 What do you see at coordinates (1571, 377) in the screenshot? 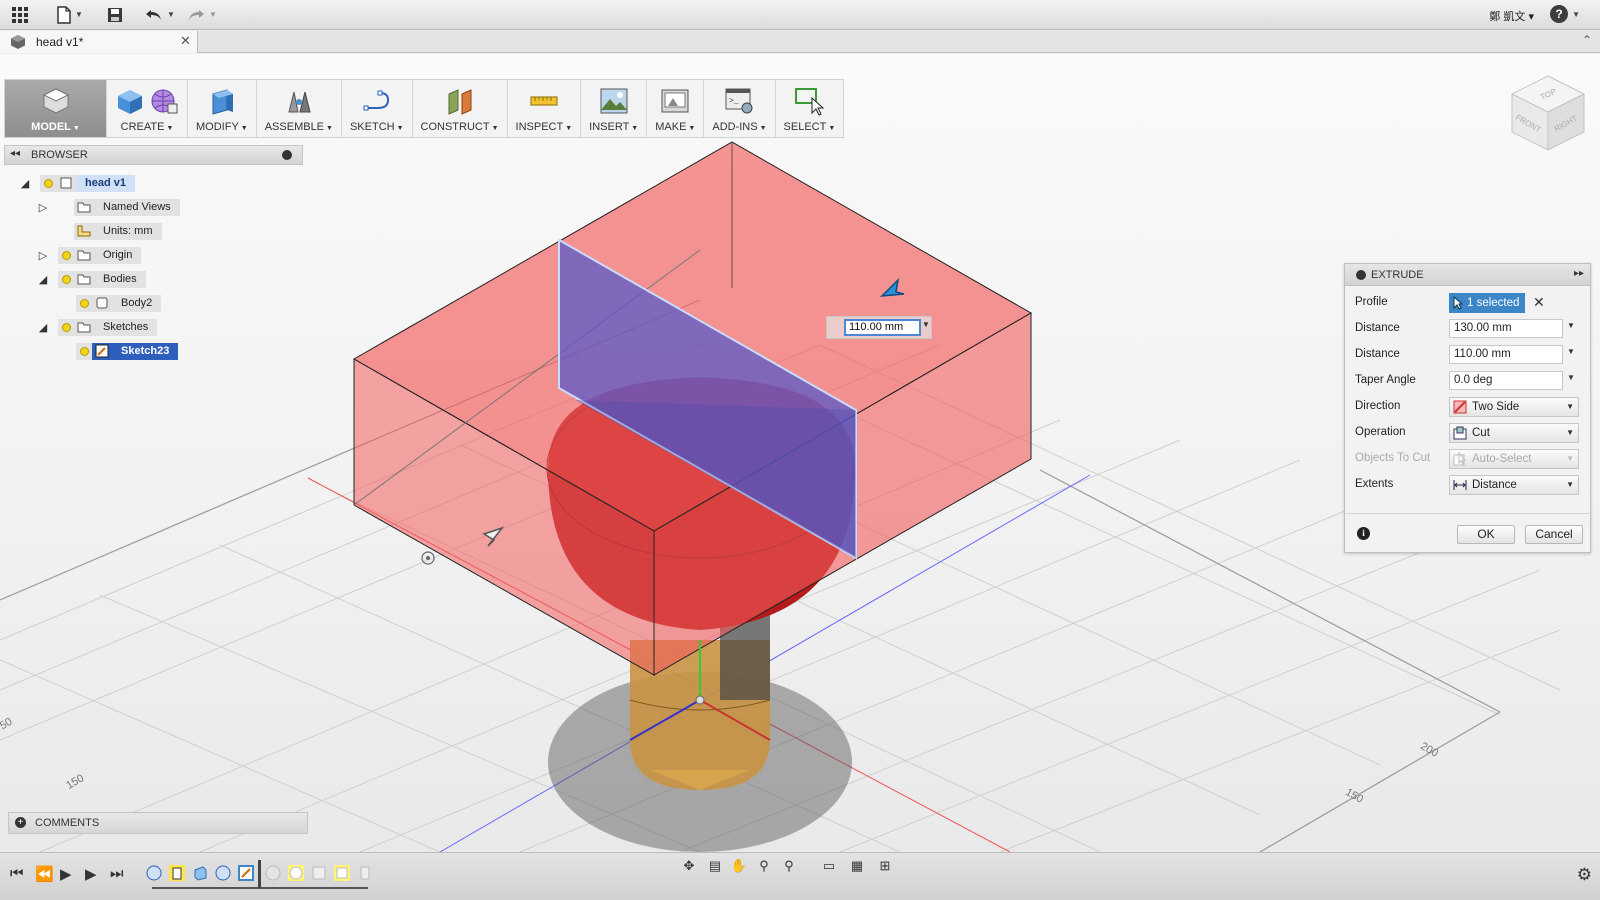
I see `taper-angle-dropdown-icon: ▼` at bounding box center [1571, 377].